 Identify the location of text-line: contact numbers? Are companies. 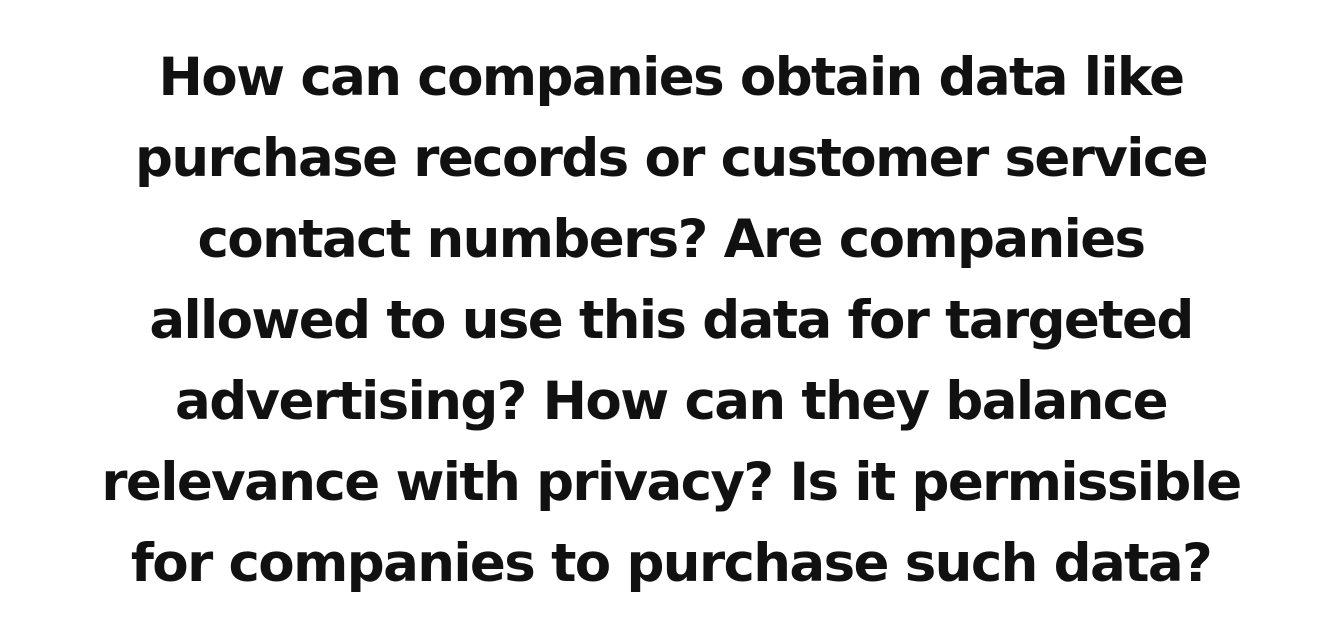
(671, 239).